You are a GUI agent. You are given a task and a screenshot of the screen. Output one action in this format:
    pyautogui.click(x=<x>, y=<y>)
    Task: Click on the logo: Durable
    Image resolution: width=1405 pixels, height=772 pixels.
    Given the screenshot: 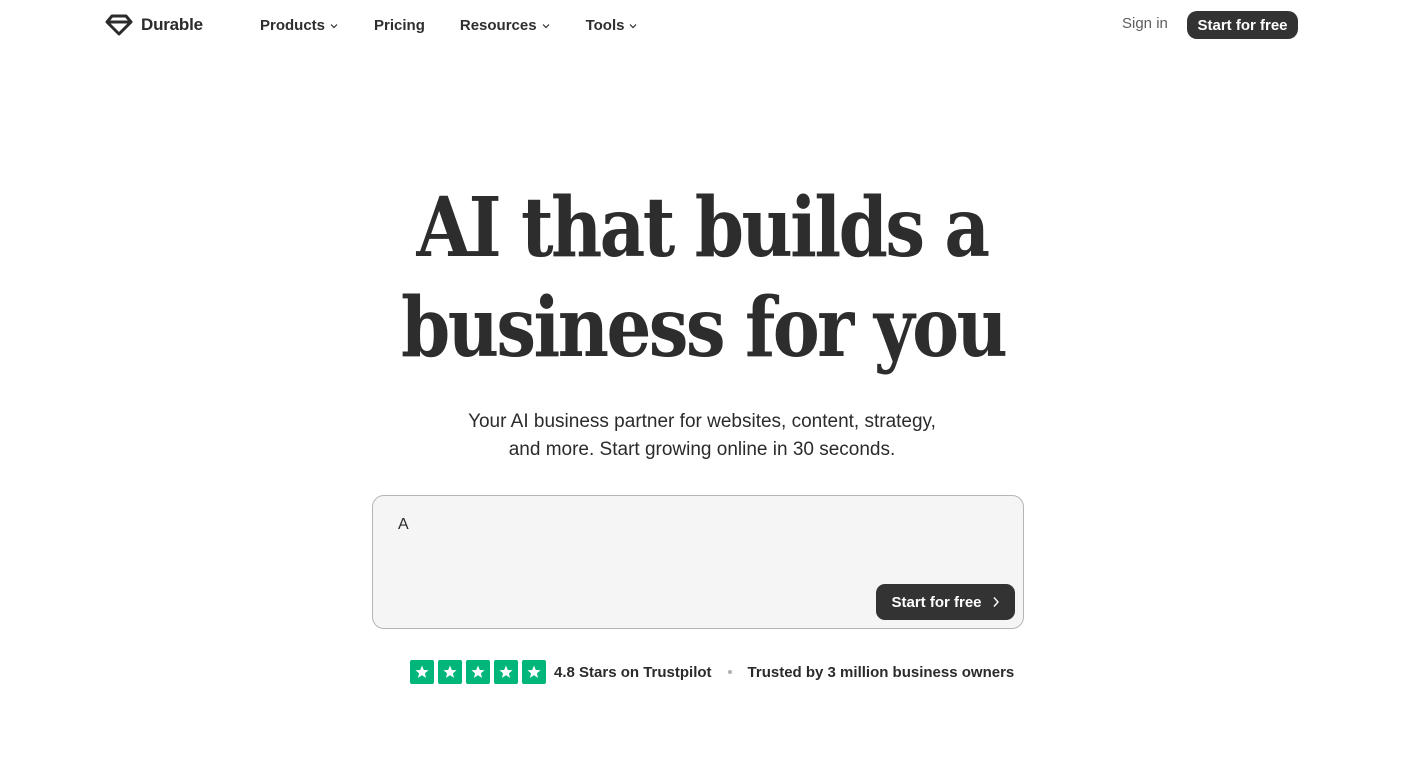 What is the action you would take?
    pyautogui.click(x=154, y=25)
    